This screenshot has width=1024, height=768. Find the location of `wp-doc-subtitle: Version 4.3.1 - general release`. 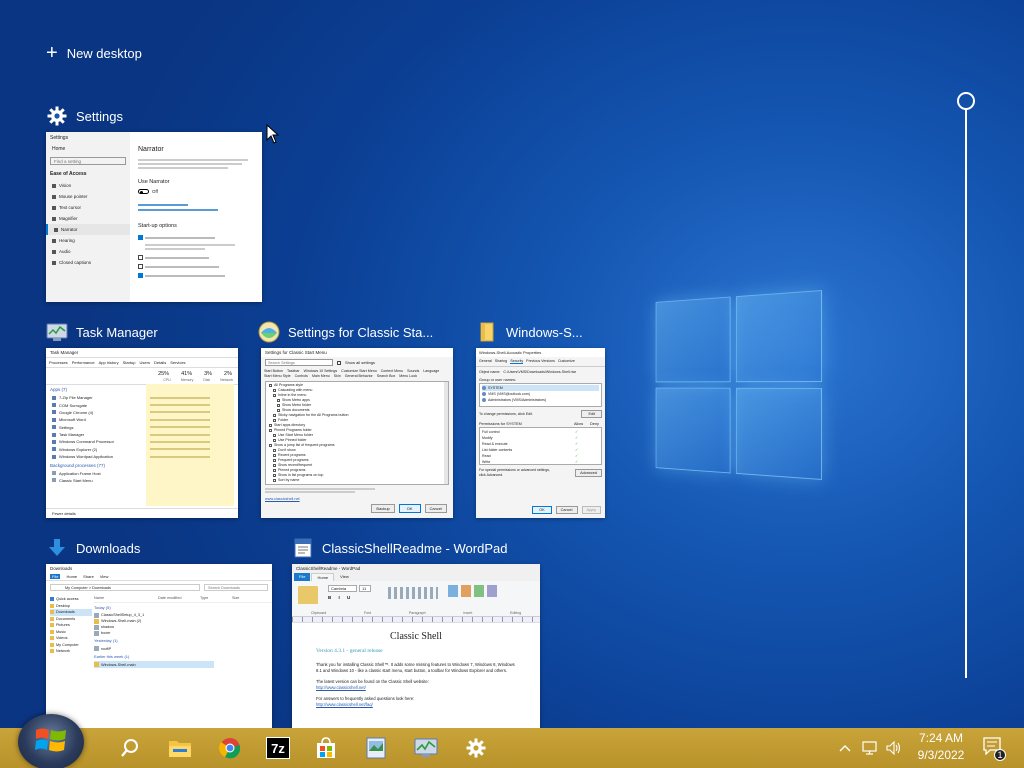

wp-doc-subtitle: Version 4.3.1 - general release is located at coordinates (416, 651).